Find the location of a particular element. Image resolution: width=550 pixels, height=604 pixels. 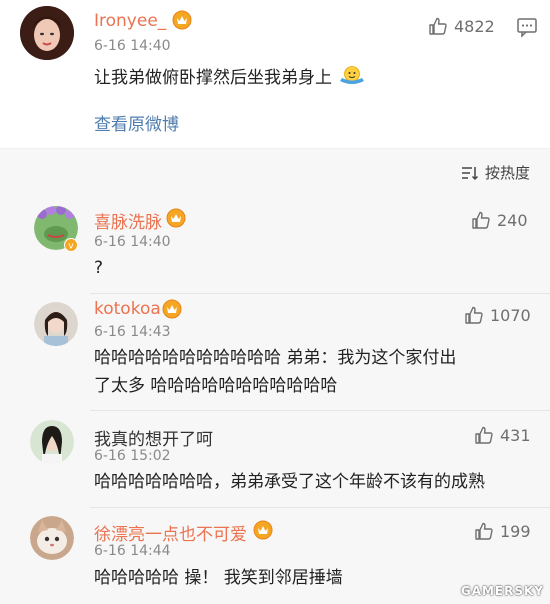

comment-text-line: 了太多 哈哈哈哈哈哈哈哈哈哈哈 is located at coordinates (216, 386).